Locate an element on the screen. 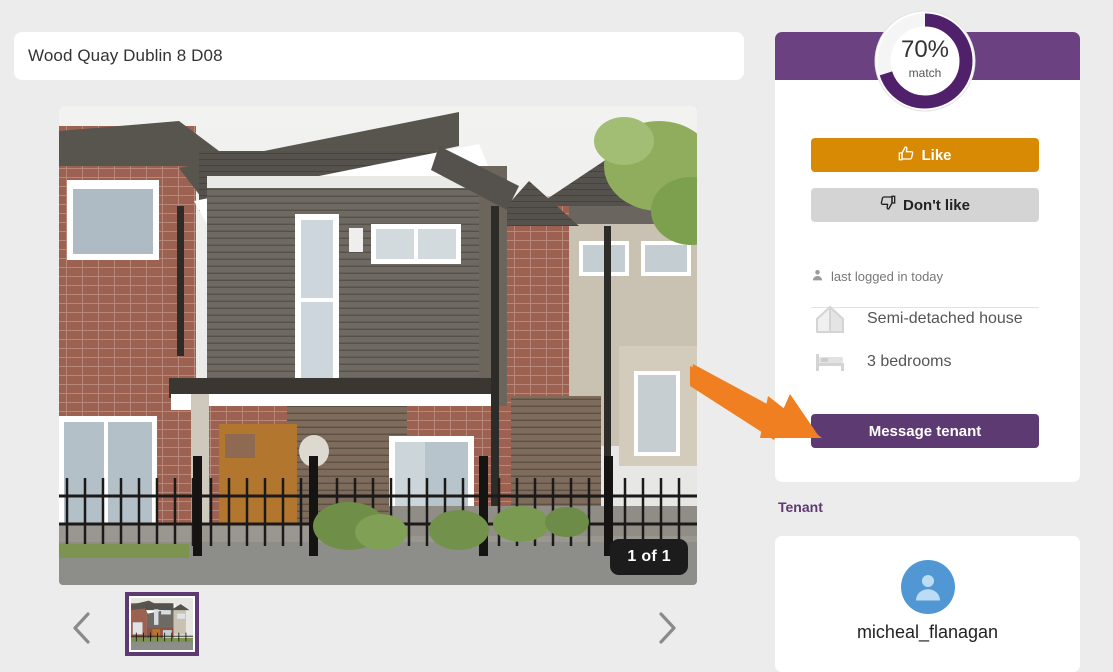 This screenshot has width=1113, height=672. page-title: Wood Quay Dublin 8 D08 is located at coordinates (125, 55).